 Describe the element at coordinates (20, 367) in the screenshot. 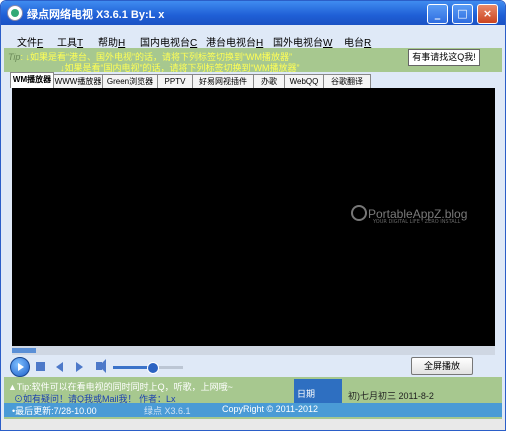

I see `play-icon` at that location.